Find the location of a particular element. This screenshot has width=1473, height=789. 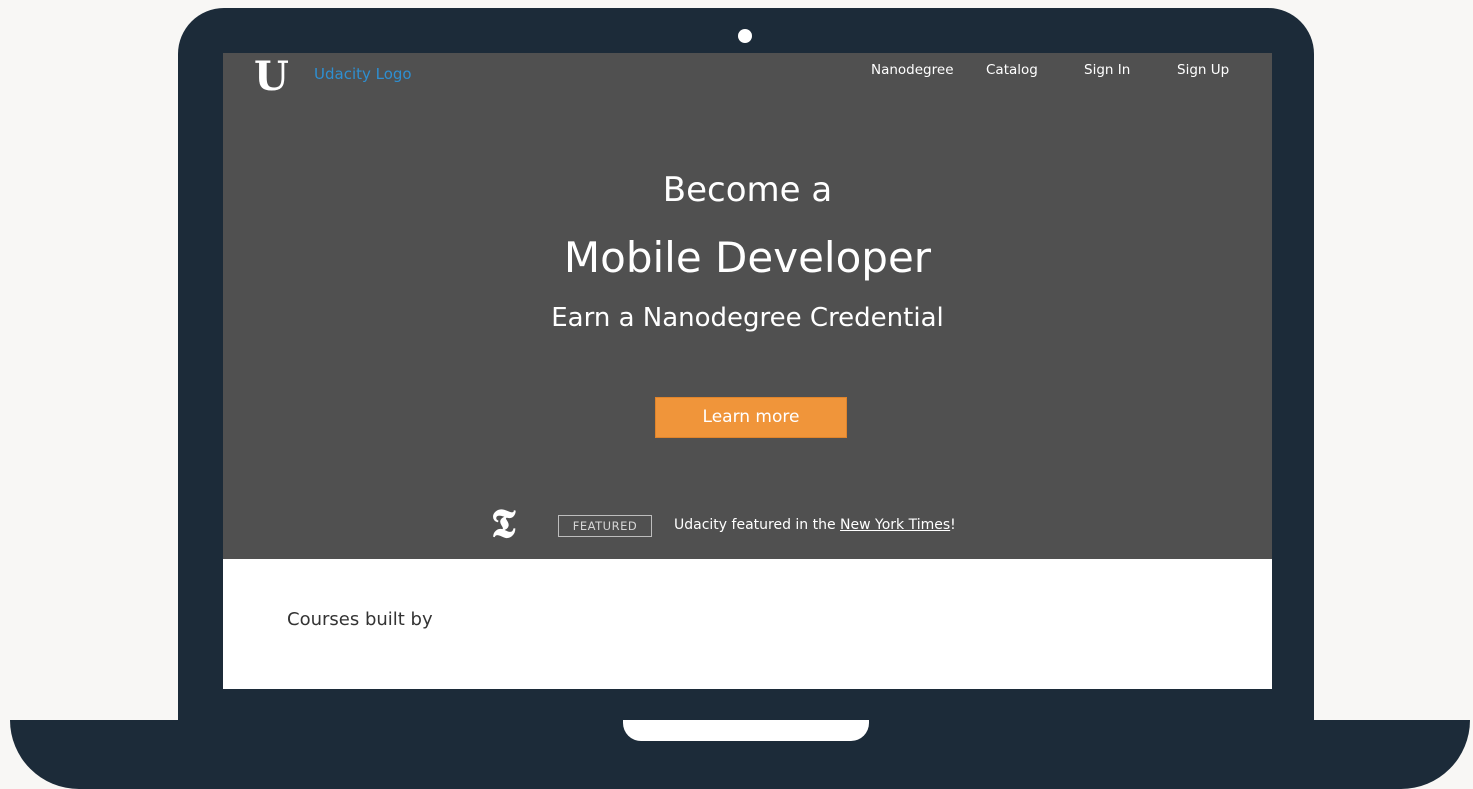

featured-text-suffix: ! is located at coordinates (953, 525).